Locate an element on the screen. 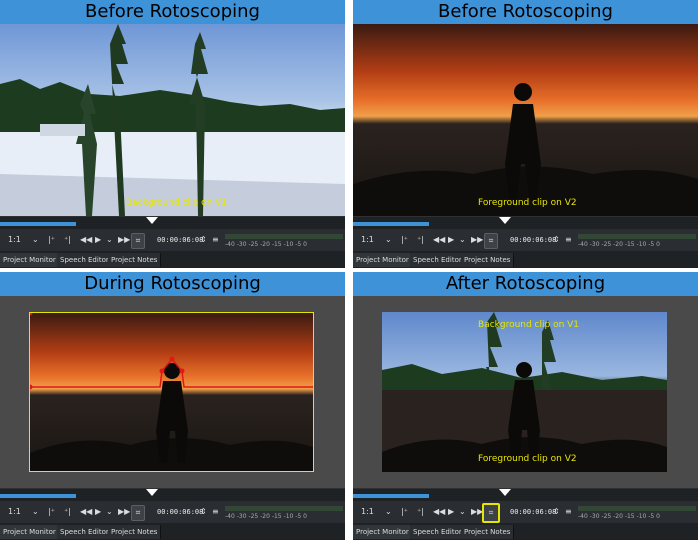 Image resolution: width=698 pixels, height=540 pixels. clip-label-bottom: Foreground clip on V2 is located at coordinates (527, 459).